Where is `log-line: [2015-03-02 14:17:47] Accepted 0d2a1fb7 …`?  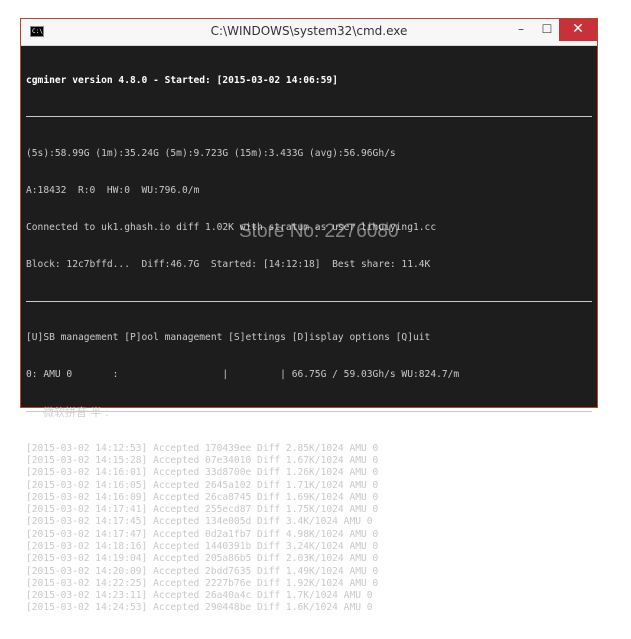 log-line: [2015-03-02 14:17:47] Accepted 0d2a1fb7 … is located at coordinates (202, 534).